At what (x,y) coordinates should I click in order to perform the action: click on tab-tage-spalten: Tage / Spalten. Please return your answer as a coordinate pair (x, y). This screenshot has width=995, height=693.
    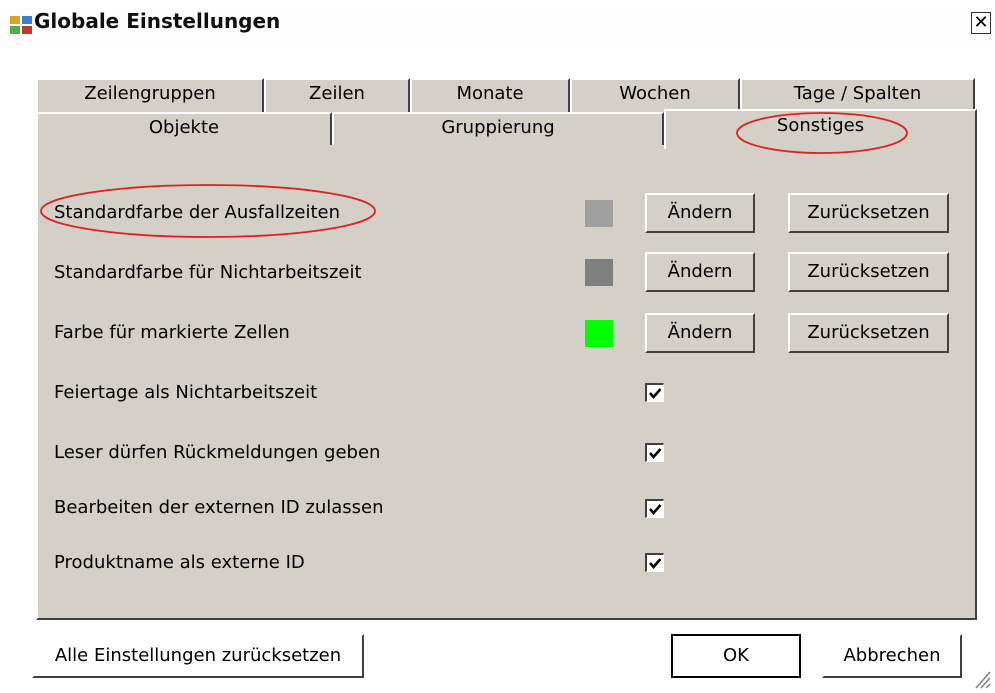
    Looking at the image, I should click on (857, 95).